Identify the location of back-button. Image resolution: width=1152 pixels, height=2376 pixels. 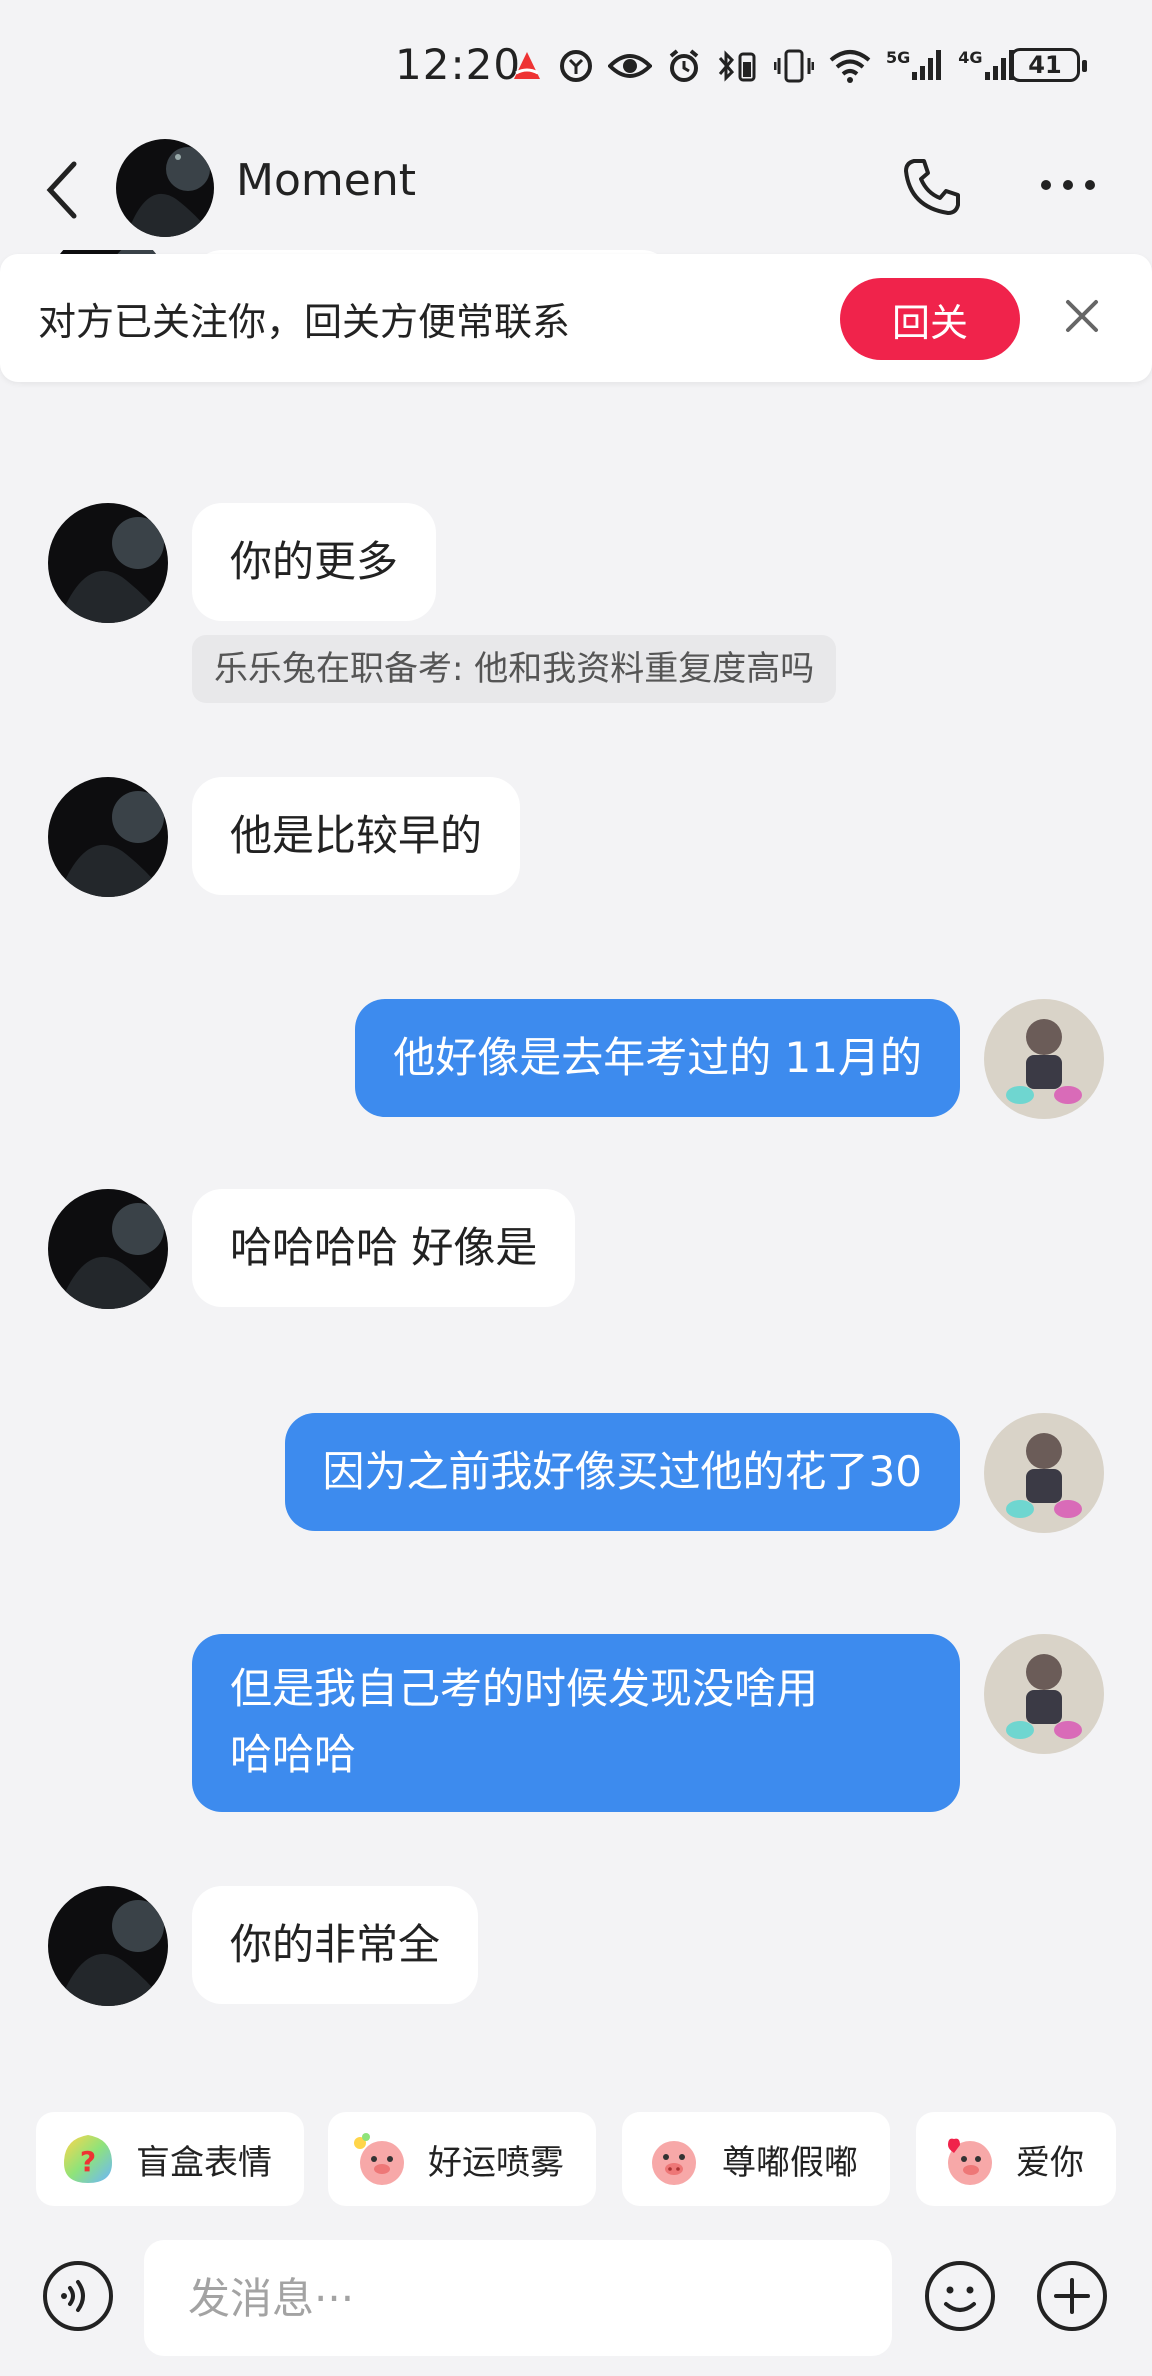
(68, 190).